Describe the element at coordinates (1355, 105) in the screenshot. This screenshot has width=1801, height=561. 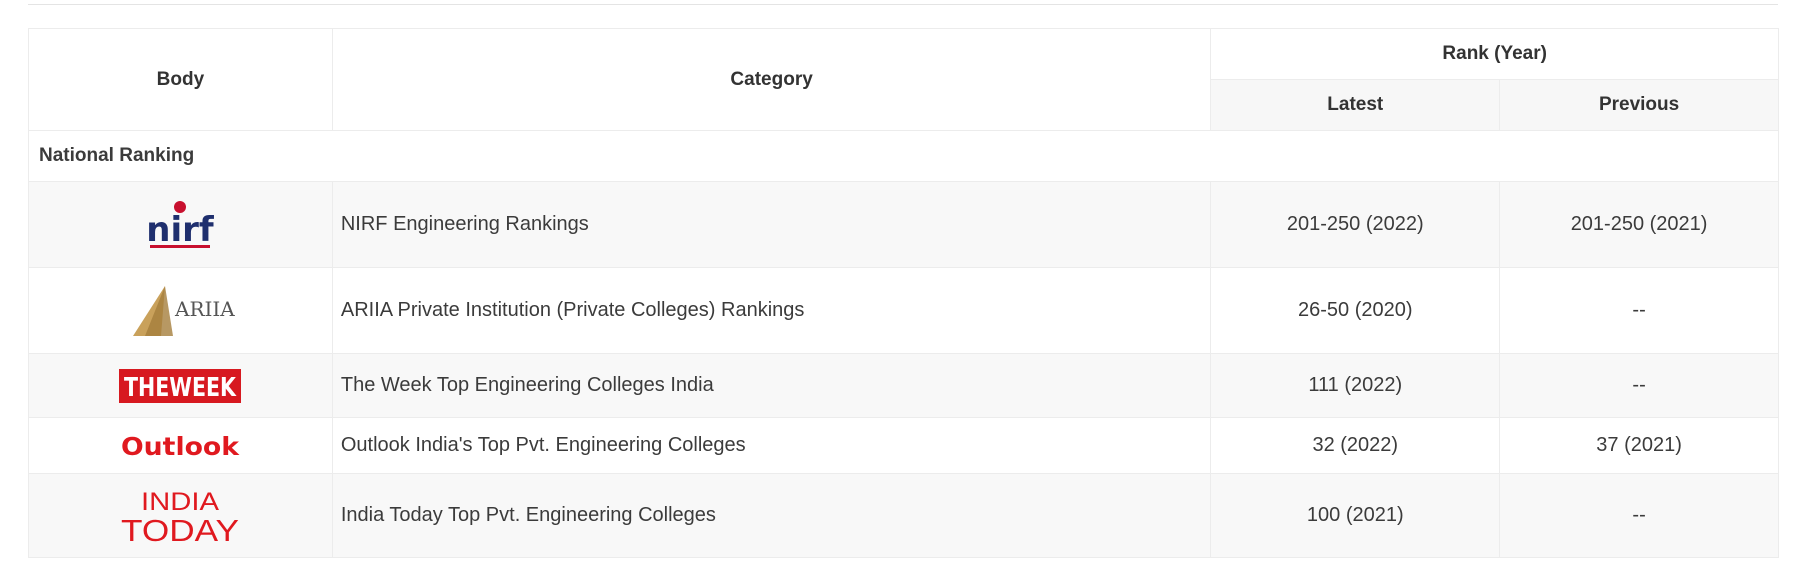
I see `header-latest: Latest` at that location.